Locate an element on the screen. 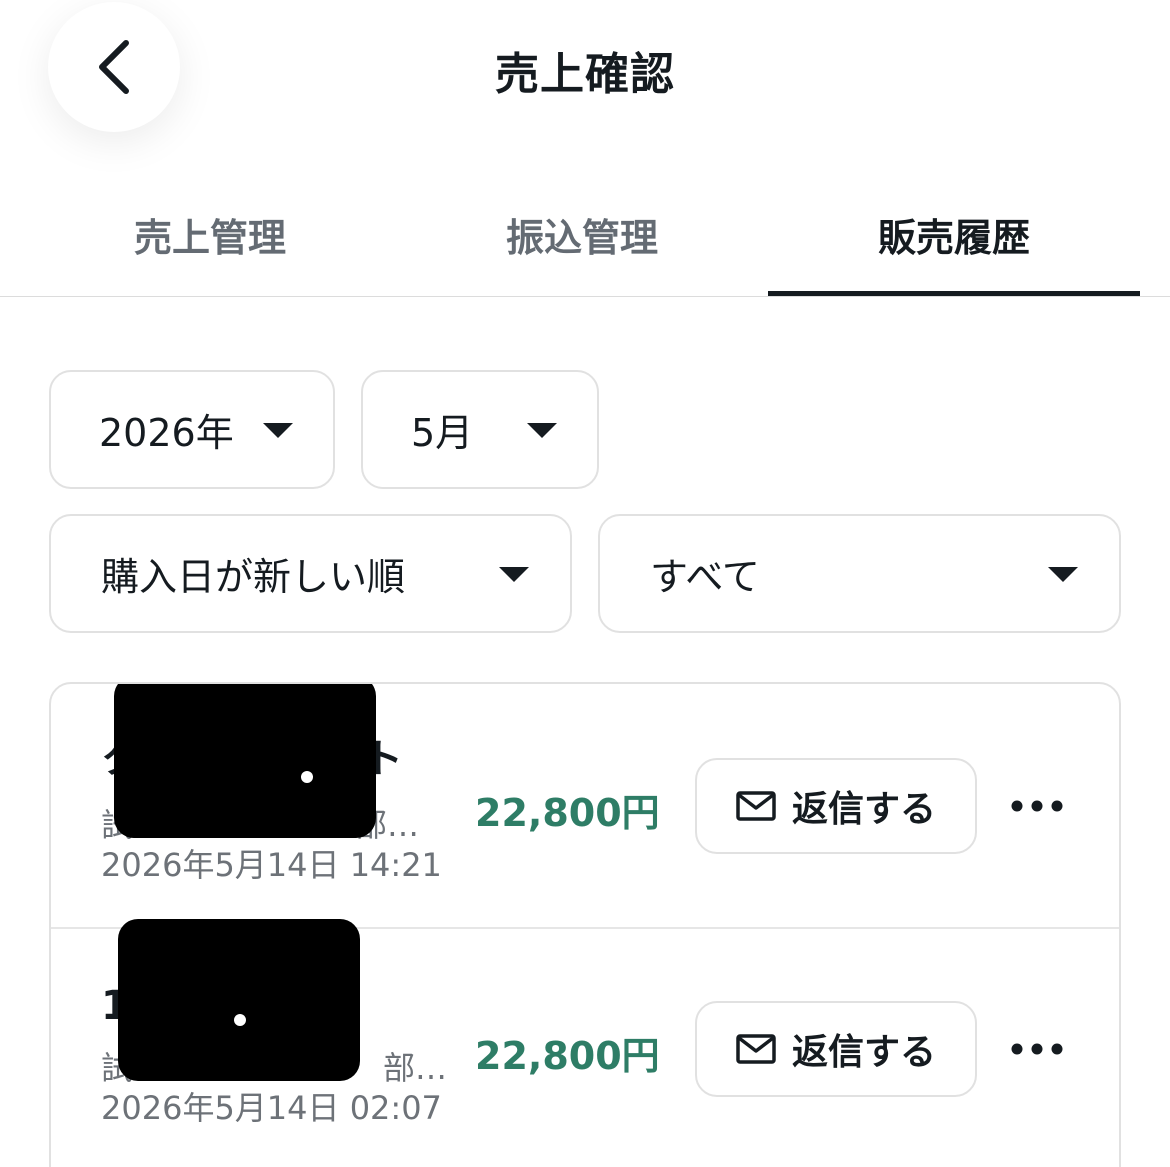 The width and height of the screenshot is (1170, 1167). tab-sales-history: 販売履歴 is located at coordinates (954, 234).